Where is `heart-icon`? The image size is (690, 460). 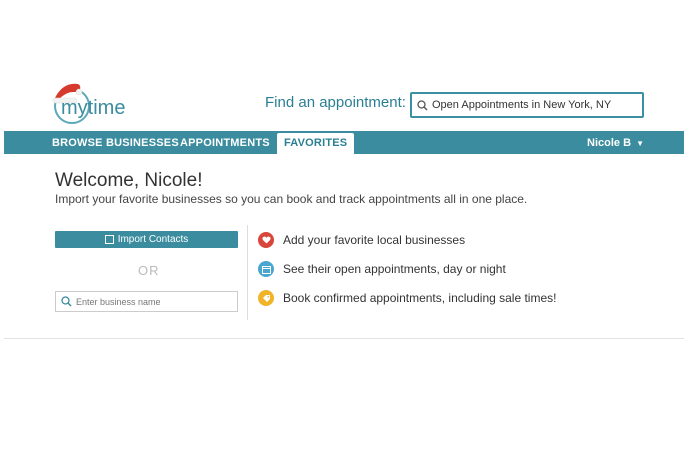
heart-icon is located at coordinates (266, 240).